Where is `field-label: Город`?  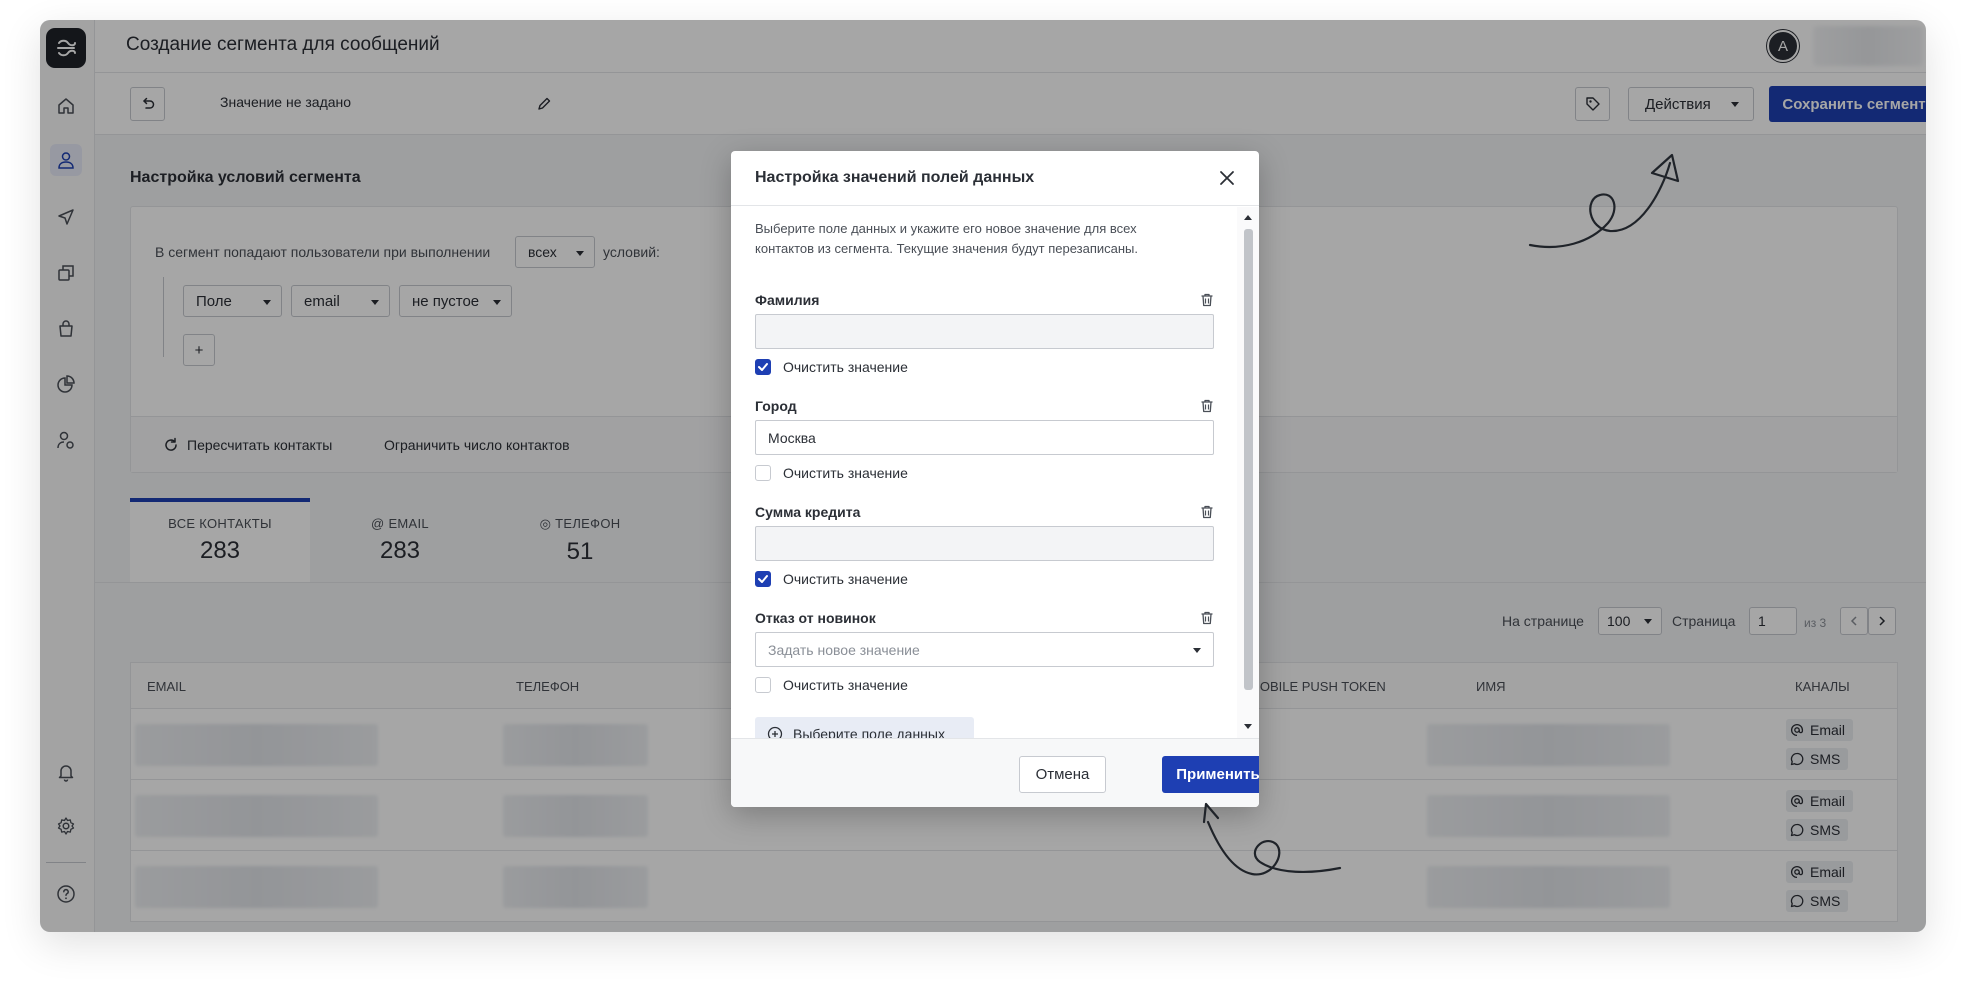
field-label: Город is located at coordinates (776, 406).